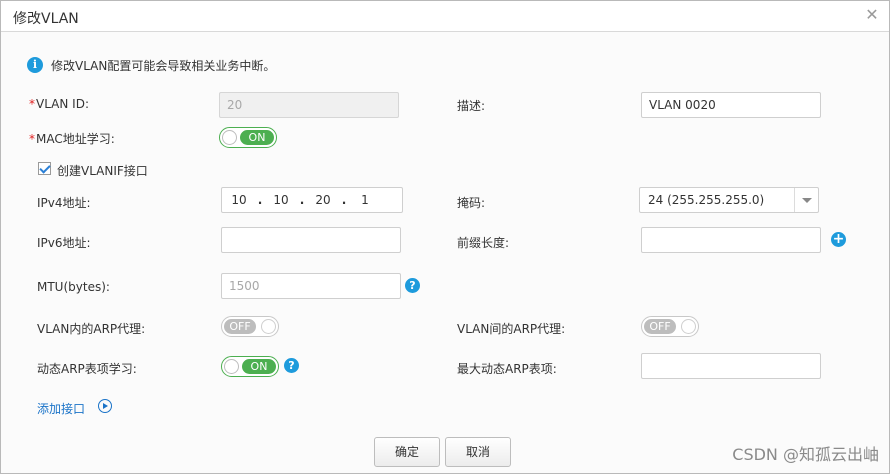  Describe the element at coordinates (323, 200) in the screenshot. I see `ipv4-octet-3: 20` at that location.